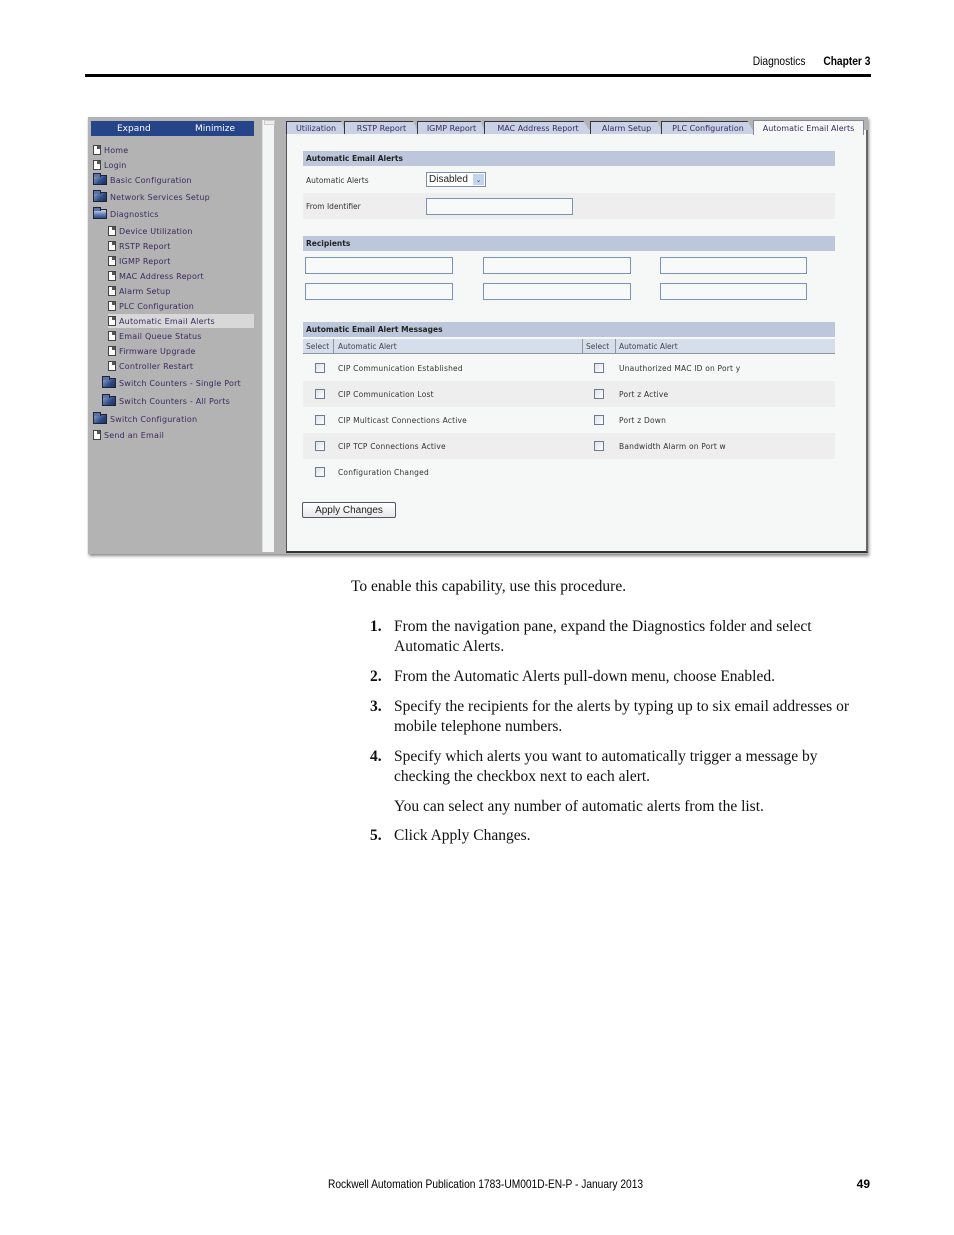 Image resolution: width=954 pixels, height=1235 pixels. Describe the element at coordinates (499, 206) in the screenshot. I see `from-identifier-input` at that location.